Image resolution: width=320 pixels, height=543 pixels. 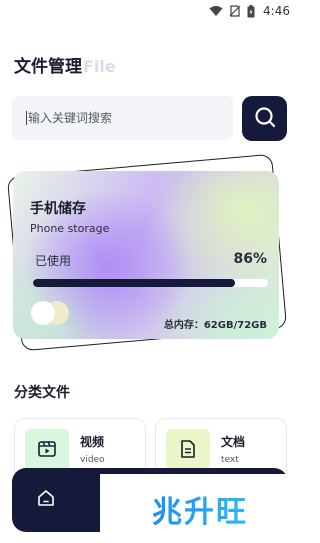 I want to click on watermark: 兆升旺, so click(x=200, y=508).